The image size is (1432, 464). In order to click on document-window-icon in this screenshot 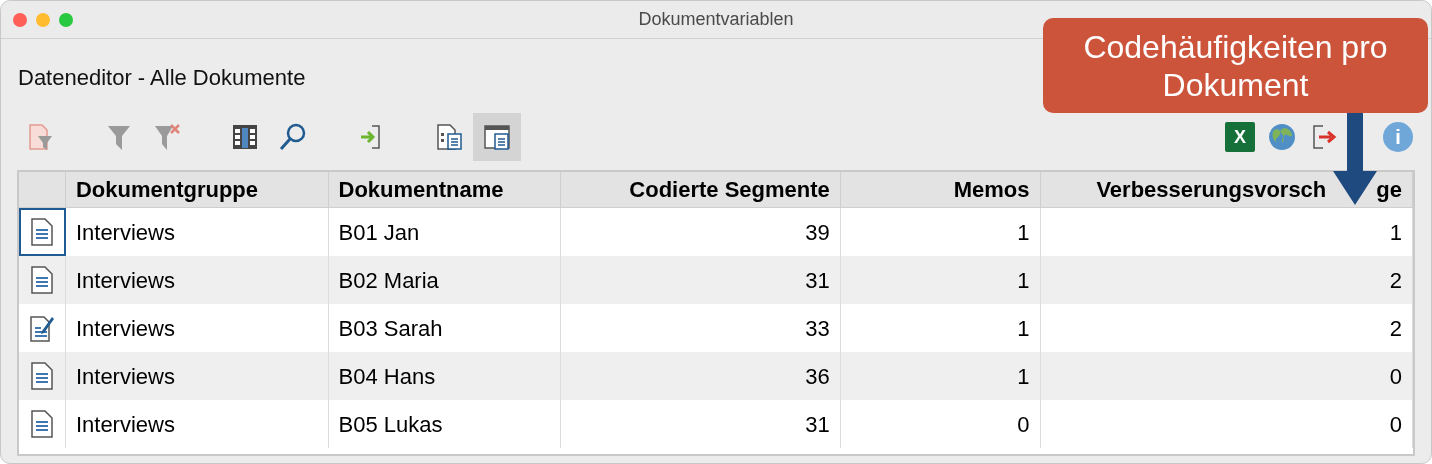, I will do `click(497, 137)`.